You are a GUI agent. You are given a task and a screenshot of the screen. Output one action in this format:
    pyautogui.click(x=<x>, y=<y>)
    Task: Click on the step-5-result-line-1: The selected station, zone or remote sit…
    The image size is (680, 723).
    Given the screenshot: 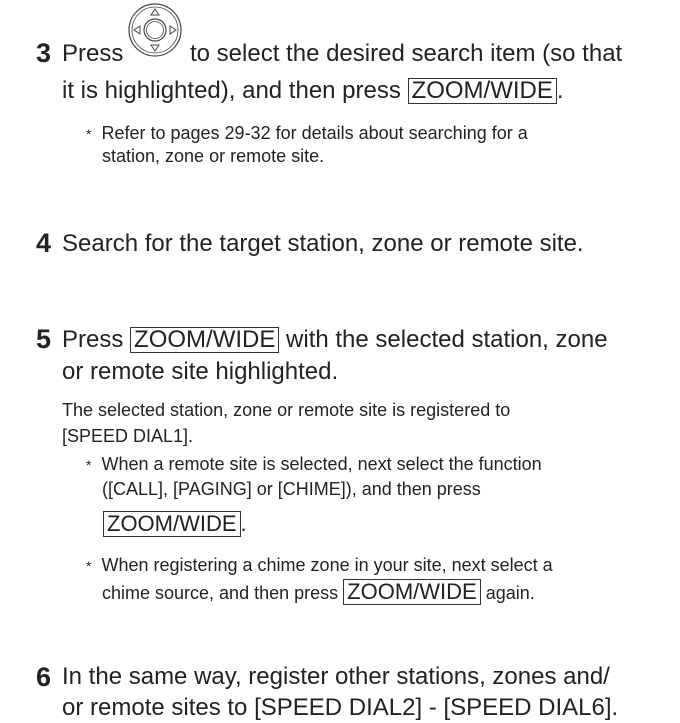 What is the action you would take?
    pyautogui.click(x=286, y=410)
    